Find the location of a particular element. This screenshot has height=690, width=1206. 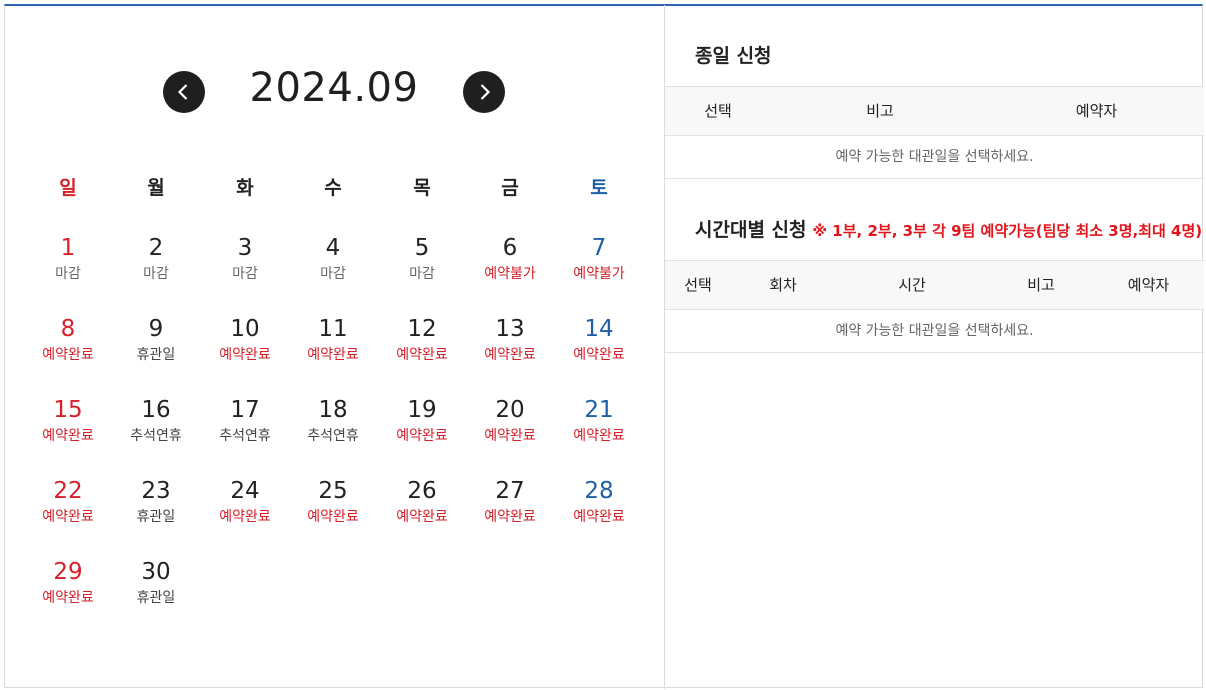

day-number: 23 is located at coordinates (156, 491).